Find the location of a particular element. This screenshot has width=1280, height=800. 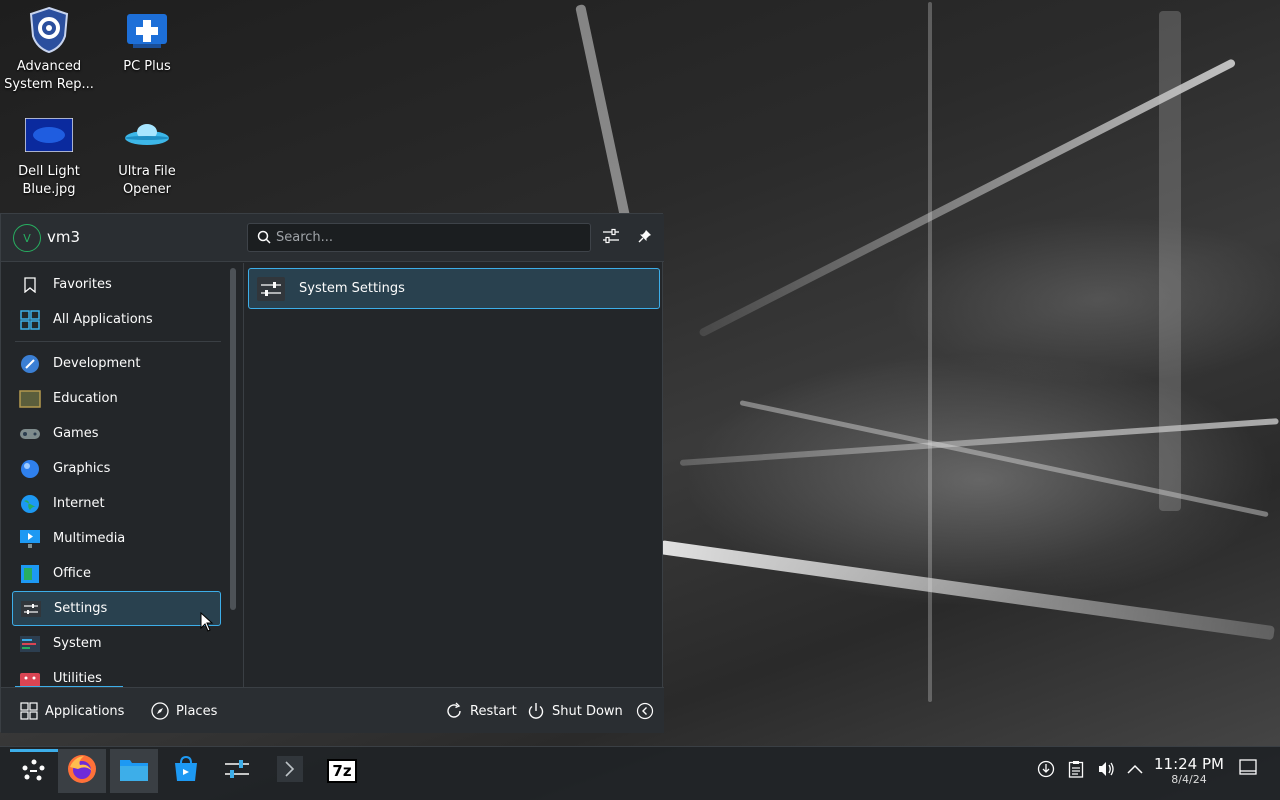

category-separator is located at coordinates (118, 341).